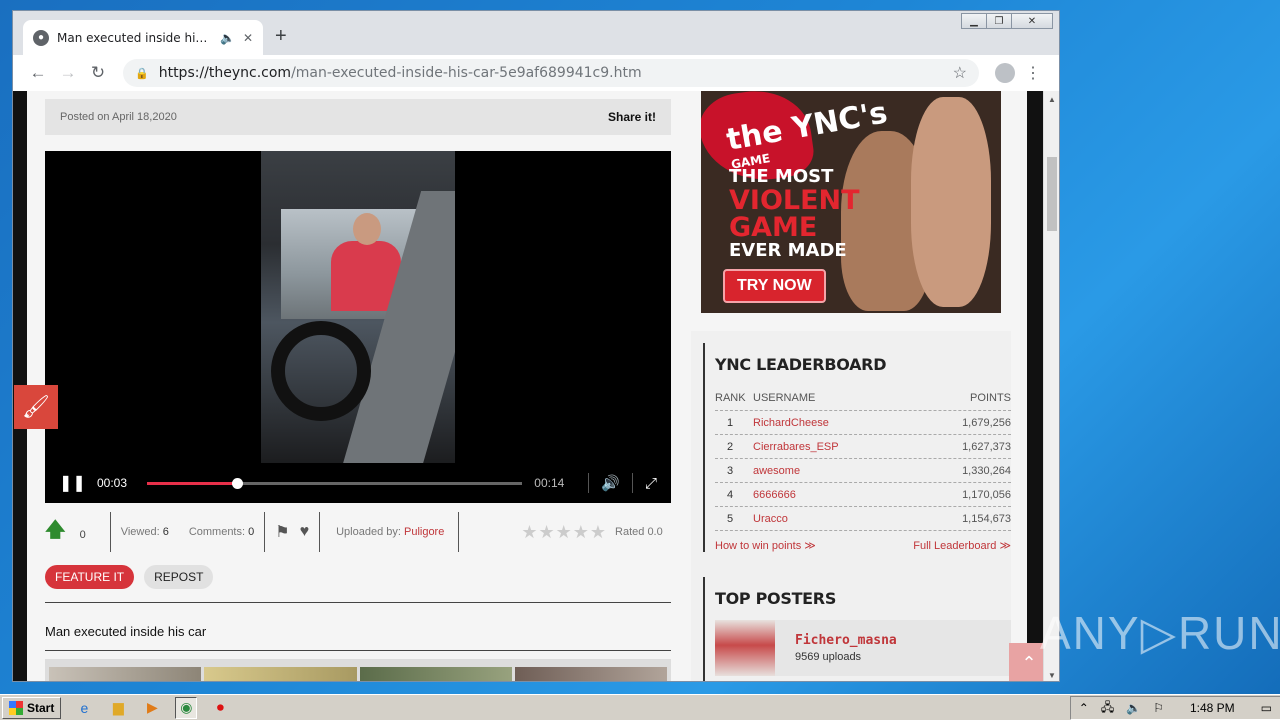 This screenshot has width=1280, height=720. I want to click on username-link: RichardCheese, so click(842, 423).